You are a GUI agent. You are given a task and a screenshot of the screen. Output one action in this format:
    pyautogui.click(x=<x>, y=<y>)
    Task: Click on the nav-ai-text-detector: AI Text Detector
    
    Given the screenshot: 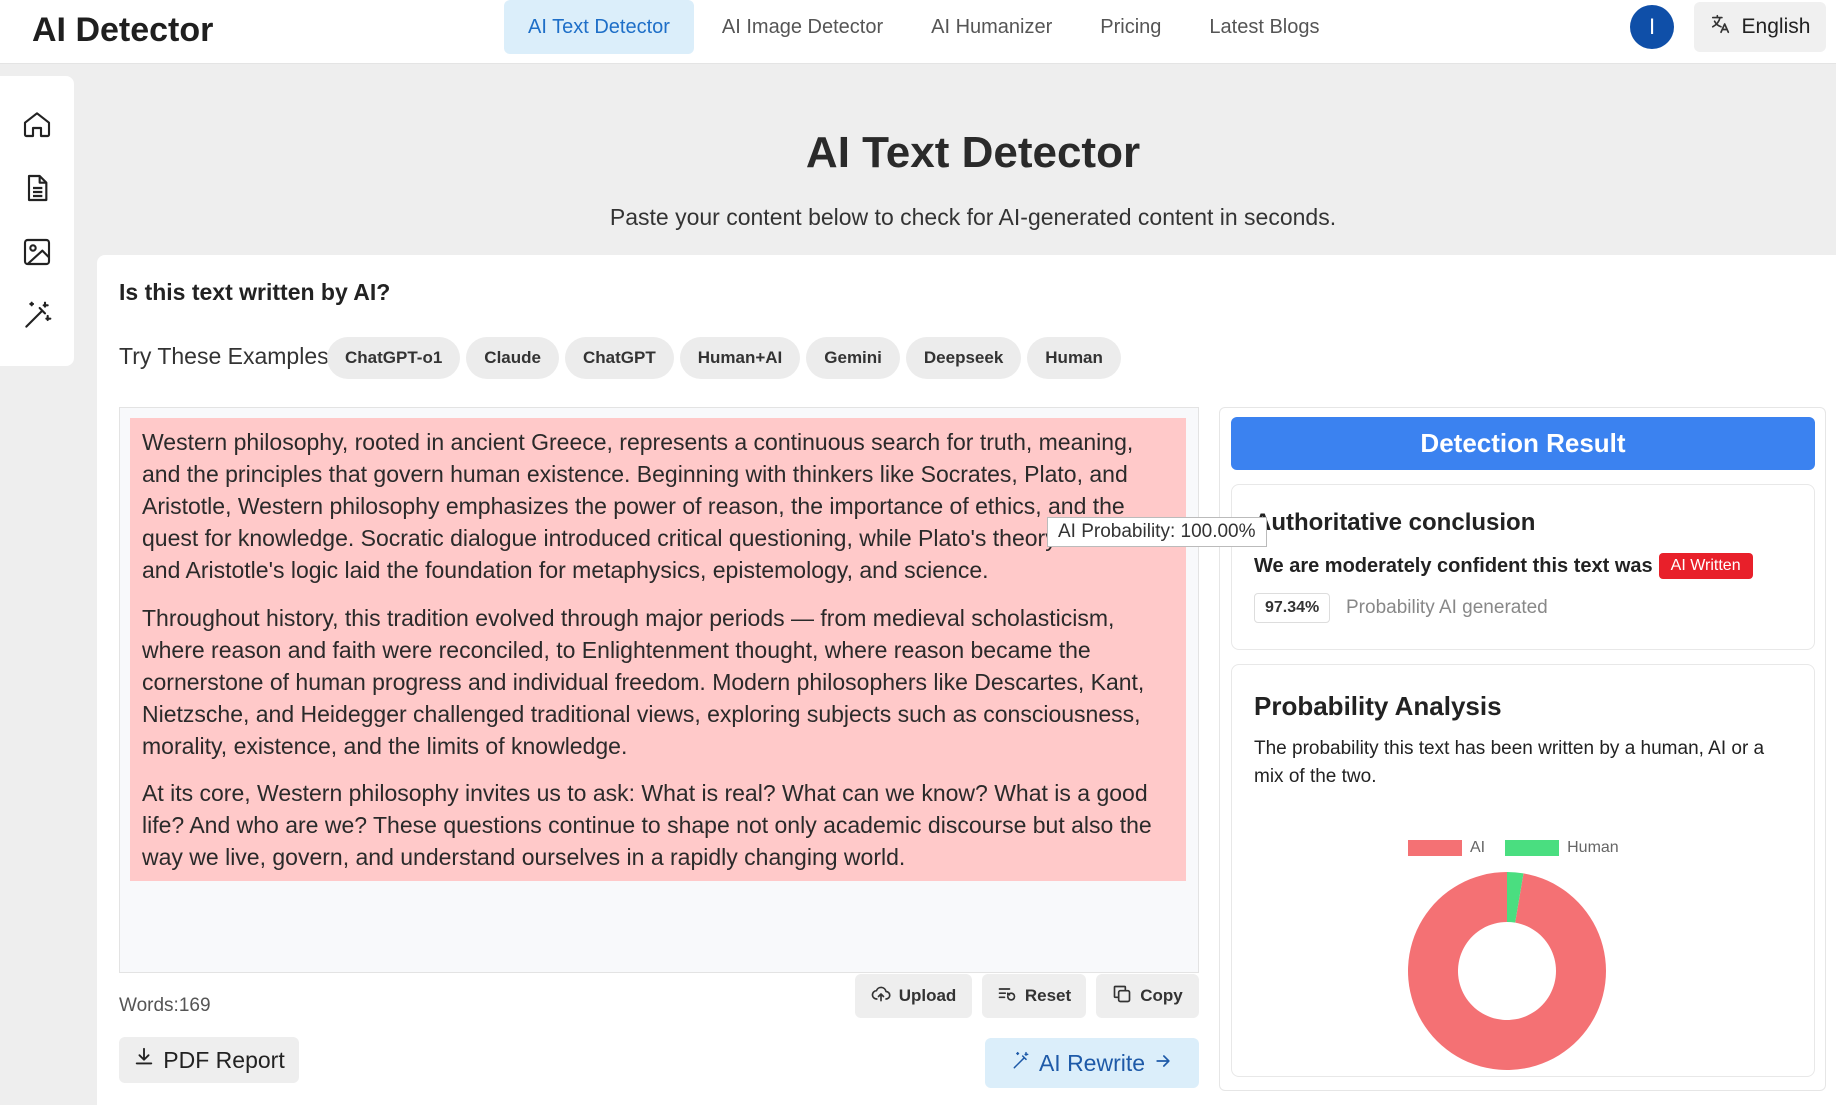 What is the action you would take?
    pyautogui.click(x=599, y=27)
    